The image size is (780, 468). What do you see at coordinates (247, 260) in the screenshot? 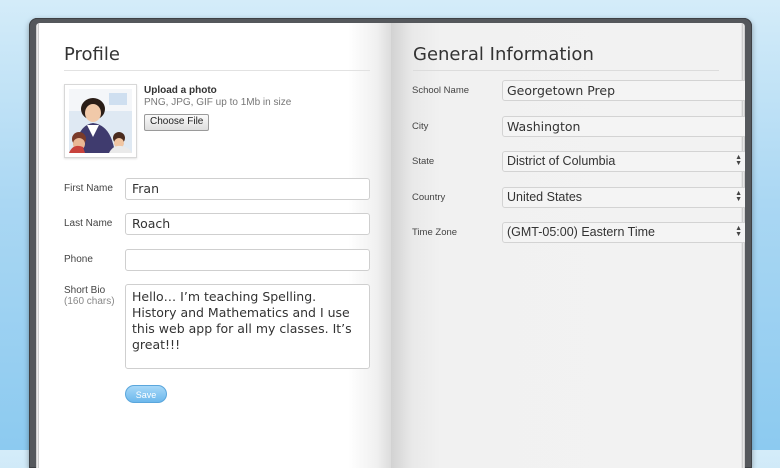
I see `phone-field` at bounding box center [247, 260].